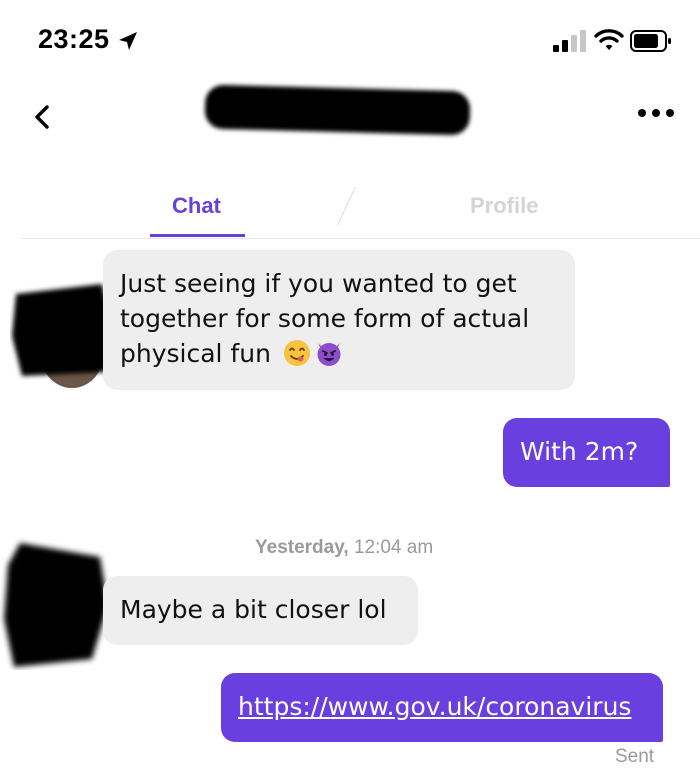  I want to click on outgoing-message: https://www.gov.uk/coronavirus, so click(442, 707).